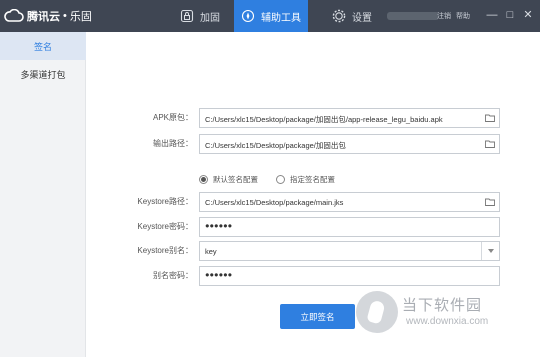 The width and height of the screenshot is (540, 357). Describe the element at coordinates (317, 316) in the screenshot. I see `sign-now-button: 立即签名` at that location.